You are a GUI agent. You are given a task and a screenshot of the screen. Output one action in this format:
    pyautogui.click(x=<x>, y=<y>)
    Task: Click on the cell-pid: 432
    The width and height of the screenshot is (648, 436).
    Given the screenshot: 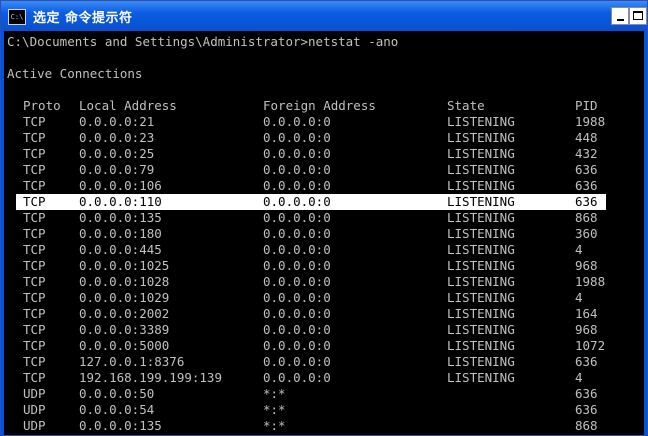 What is the action you would take?
    pyautogui.click(x=586, y=153)
    